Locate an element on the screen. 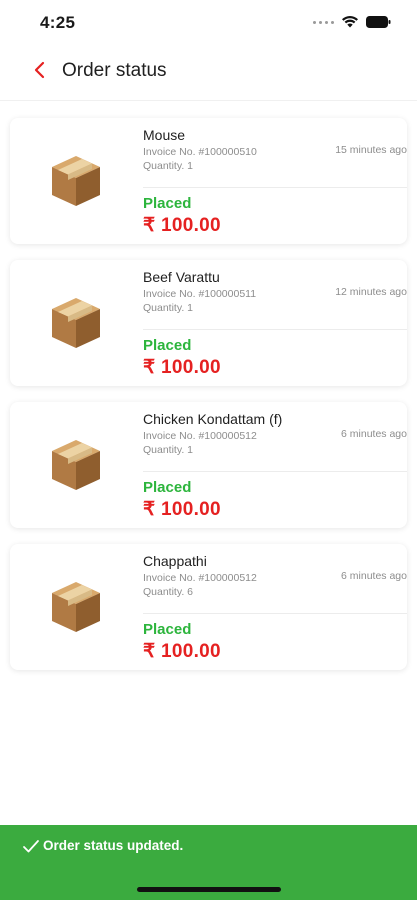  home-indicator is located at coordinates (209, 889).